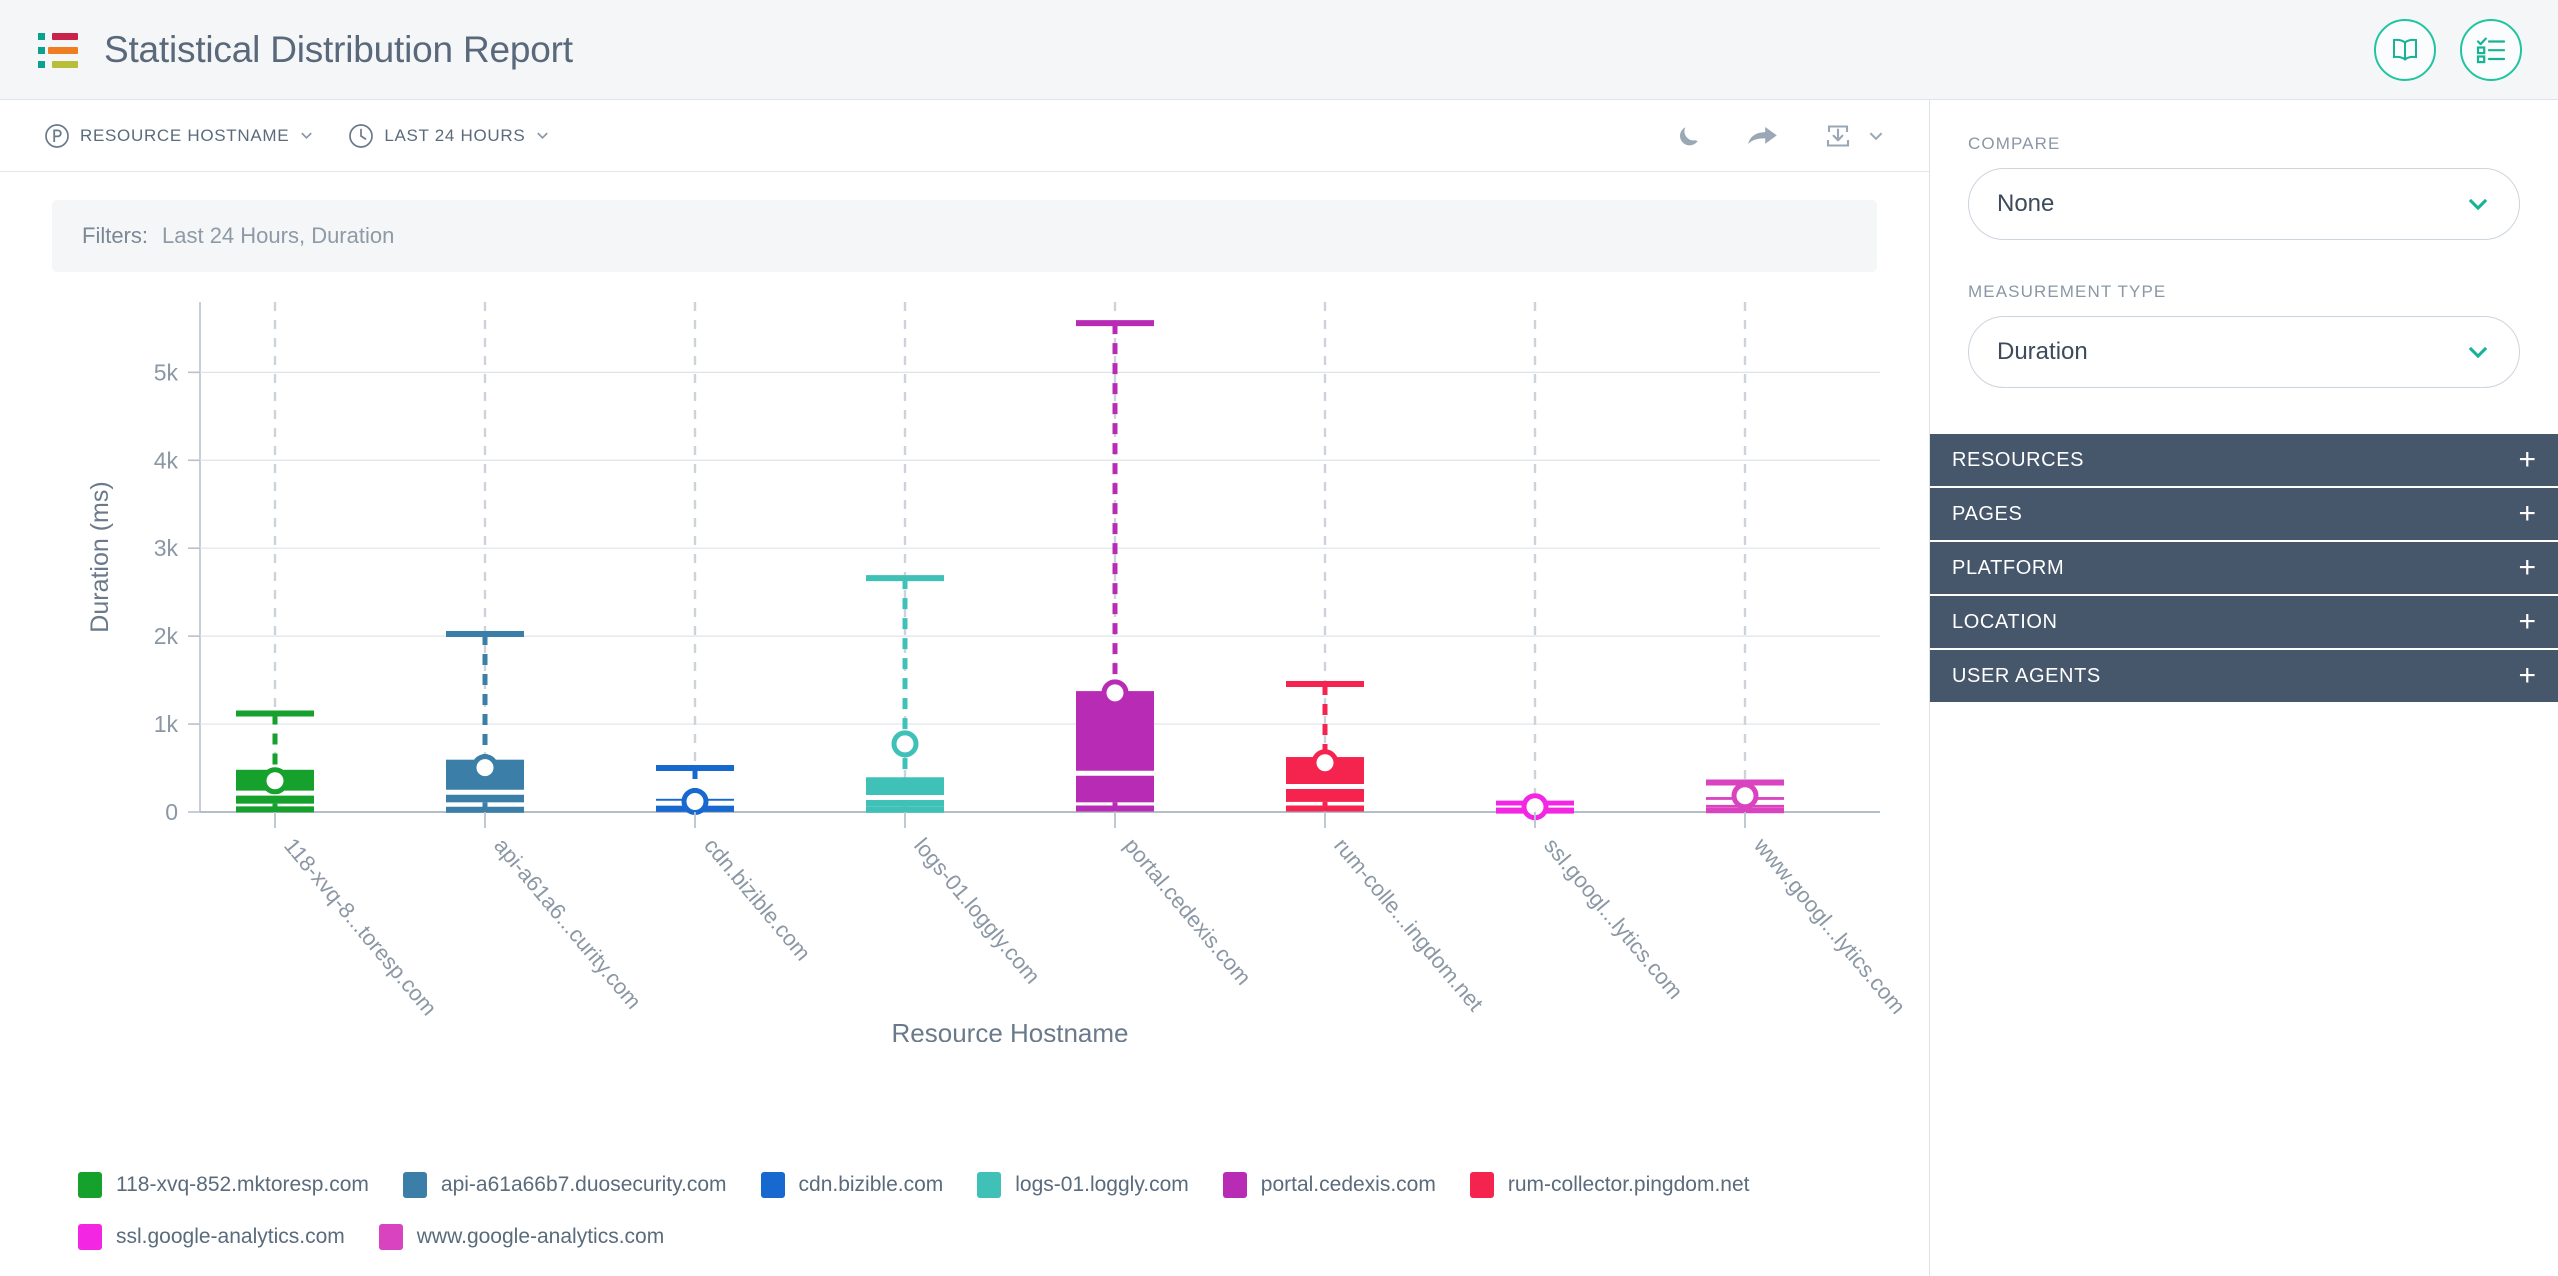 This screenshot has height=1276, width=2558. I want to click on legend-item: rum-collector.pingdom.net, so click(1609, 1185).